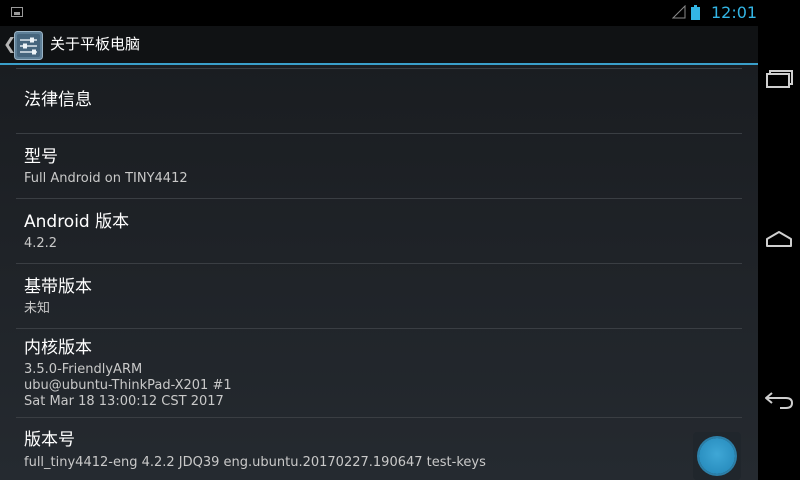  I want to click on status-bar: 12:01, so click(379, 13).